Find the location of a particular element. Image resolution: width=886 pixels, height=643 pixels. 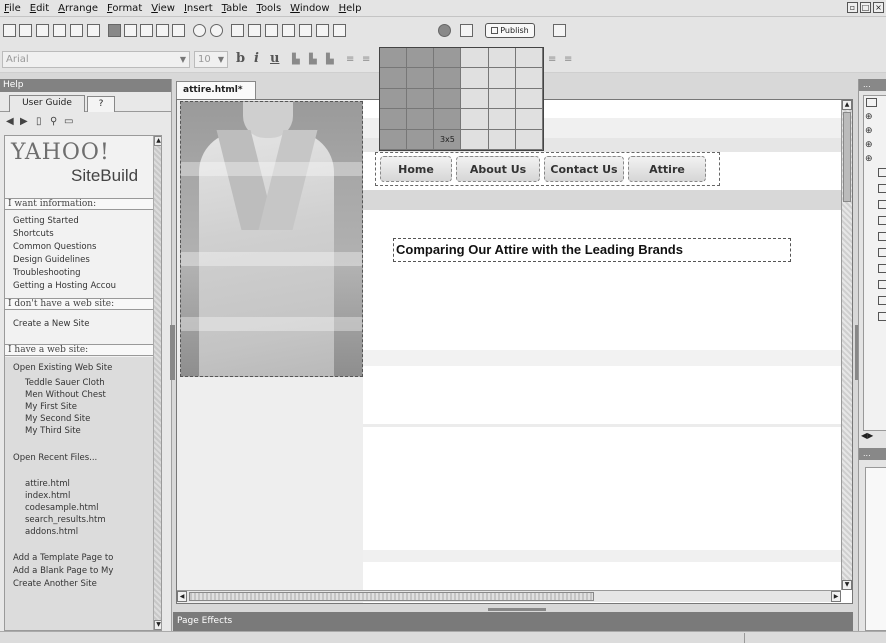

open-icon is located at coordinates (59, 30).